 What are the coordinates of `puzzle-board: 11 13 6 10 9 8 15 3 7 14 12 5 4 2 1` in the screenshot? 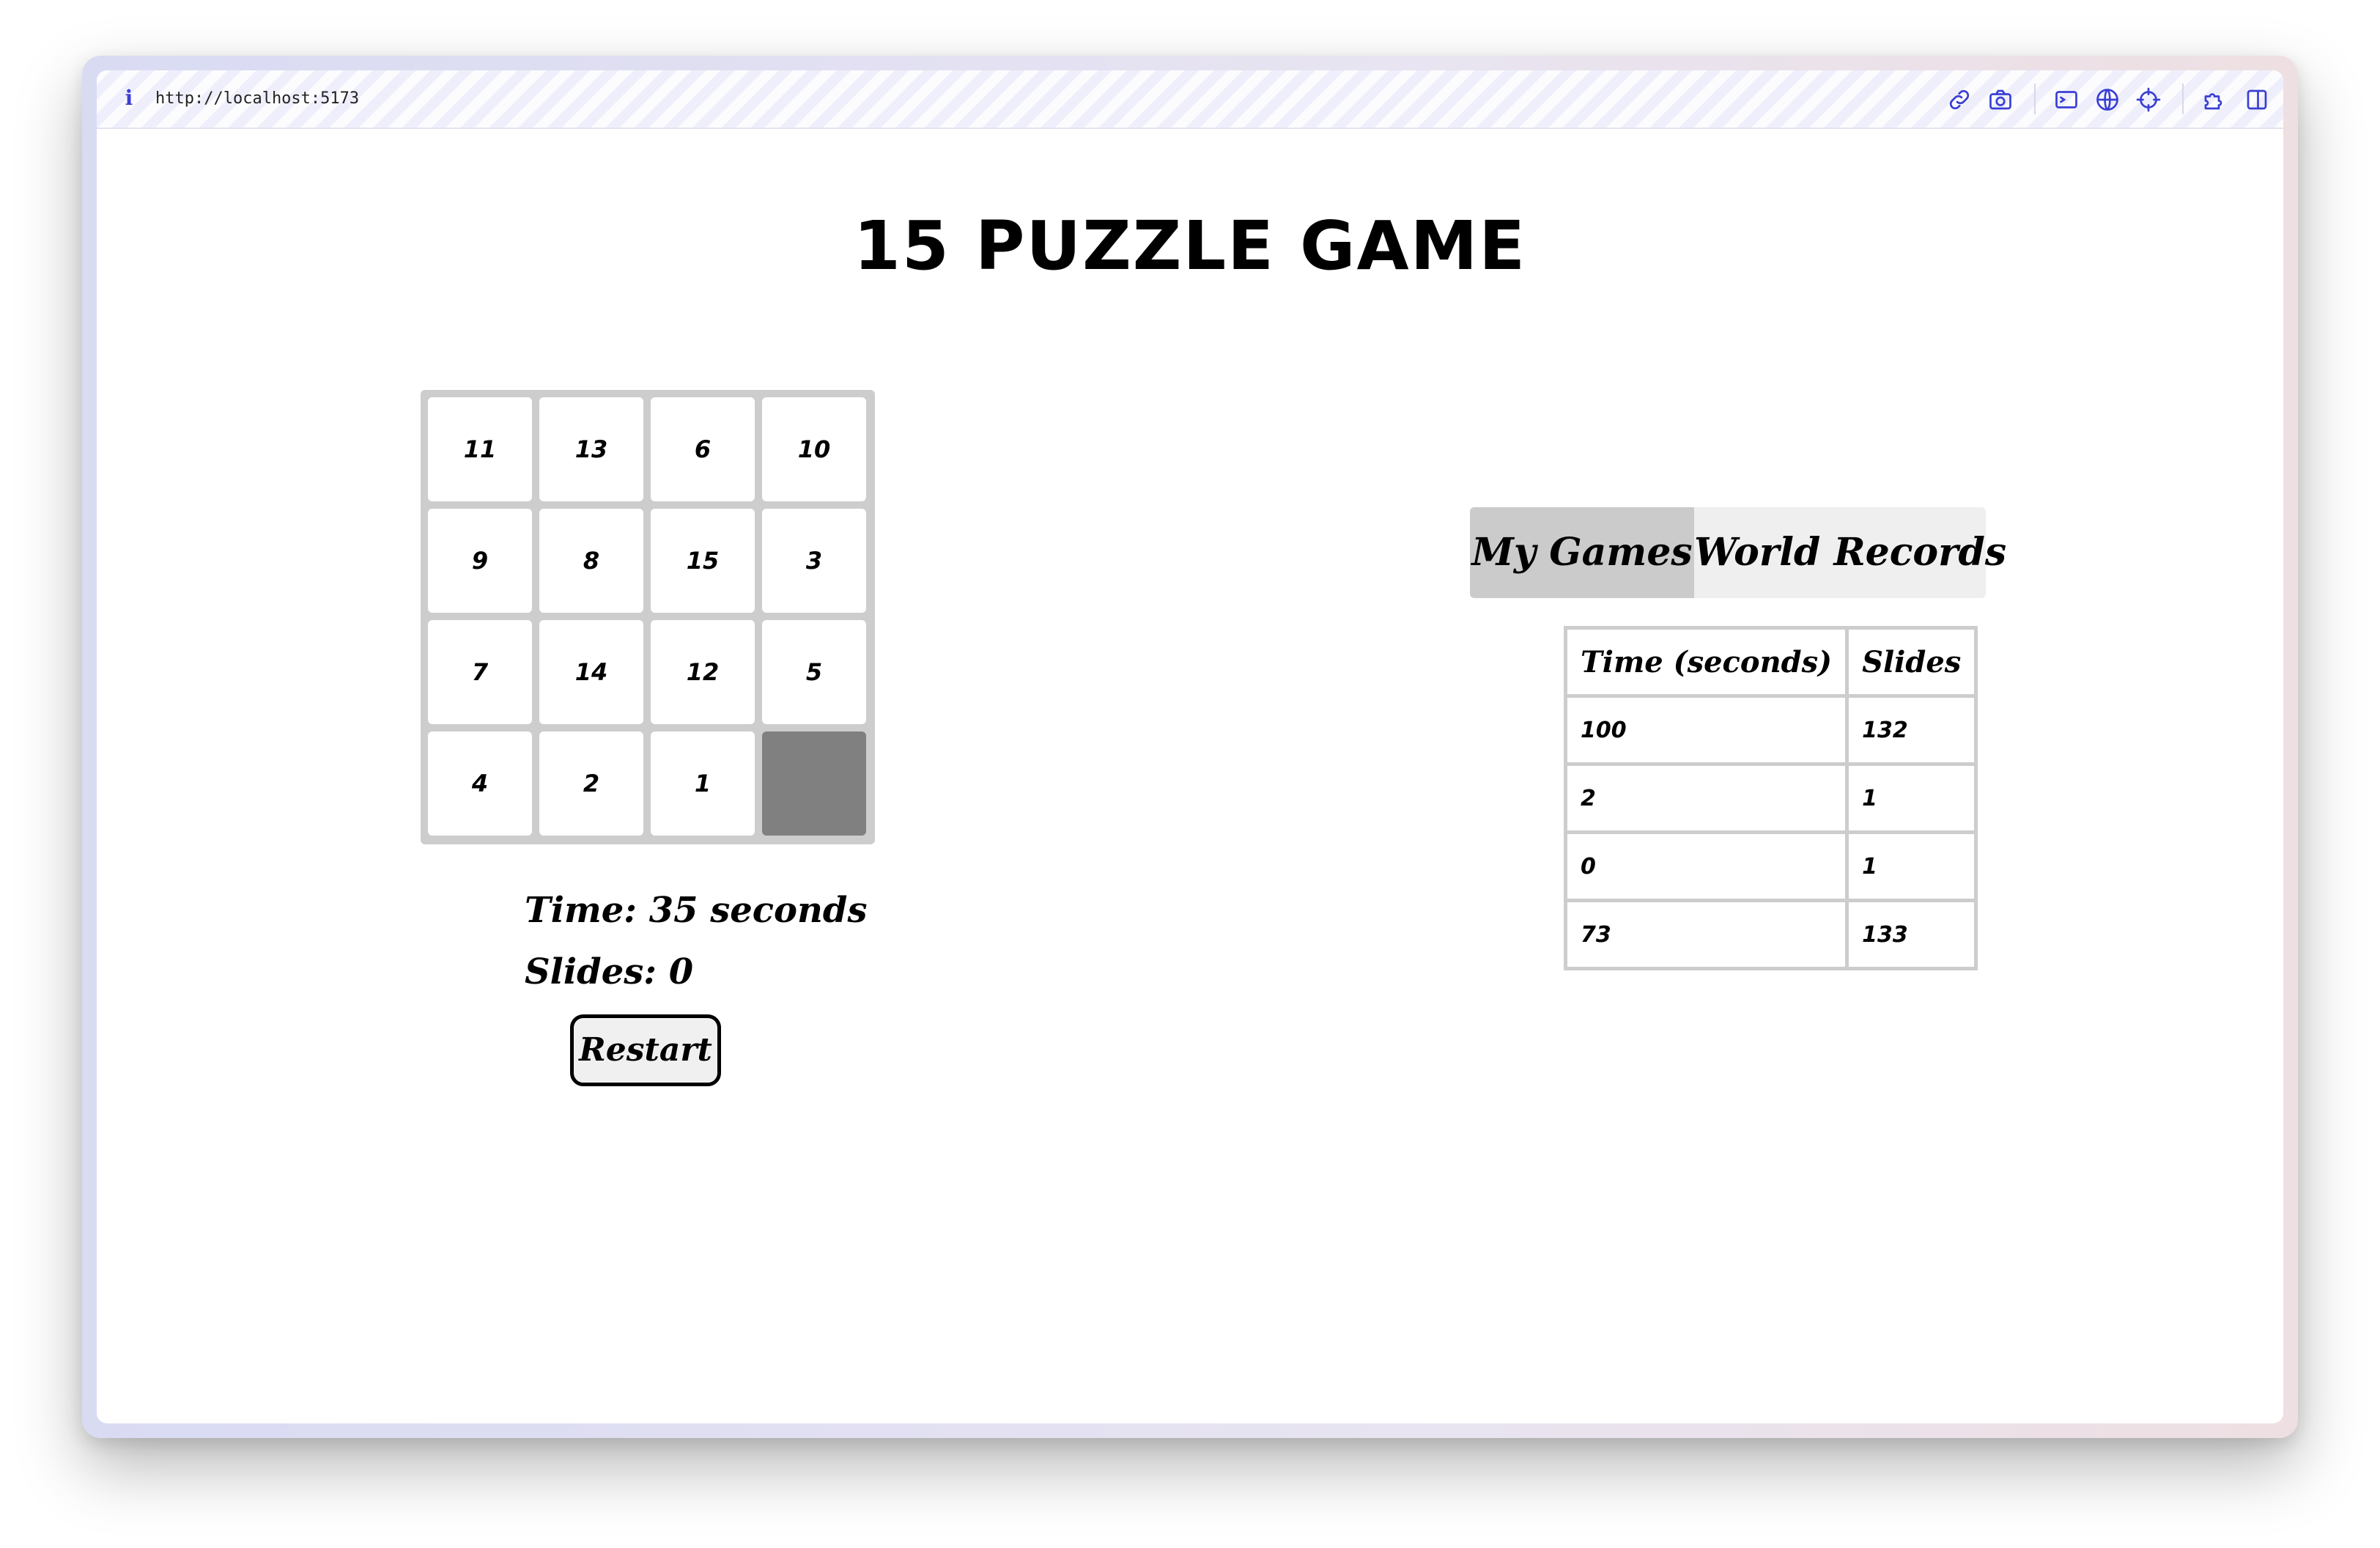 It's located at (648, 617).